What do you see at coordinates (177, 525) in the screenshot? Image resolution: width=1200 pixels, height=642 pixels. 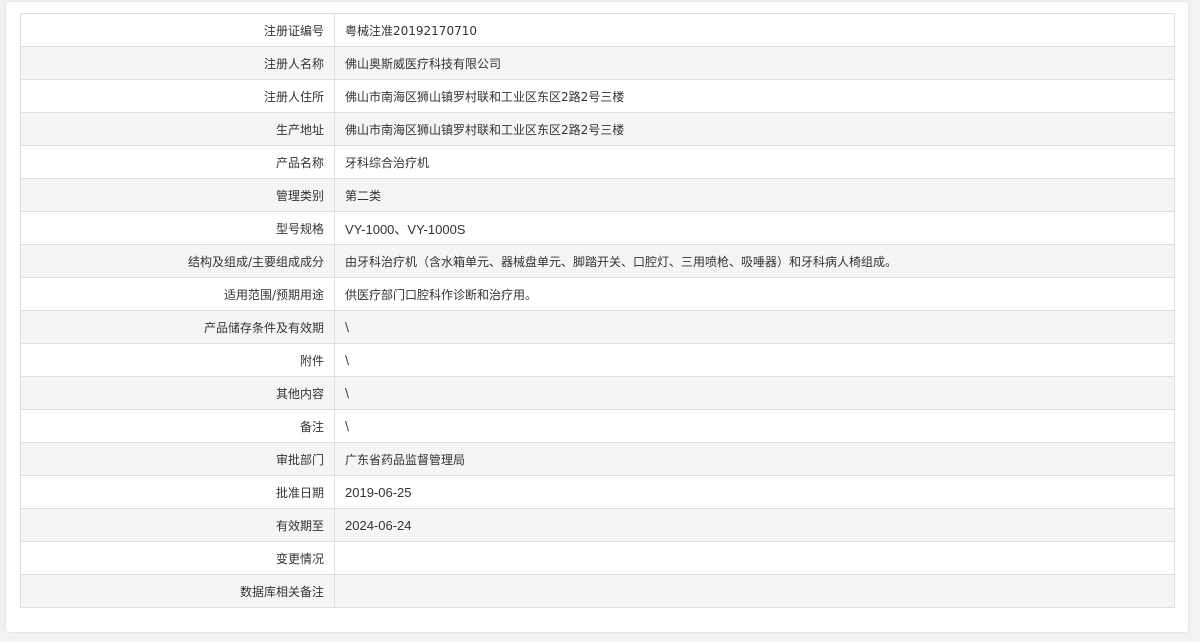 I see `row-label-valid-until: 有效期至` at bounding box center [177, 525].